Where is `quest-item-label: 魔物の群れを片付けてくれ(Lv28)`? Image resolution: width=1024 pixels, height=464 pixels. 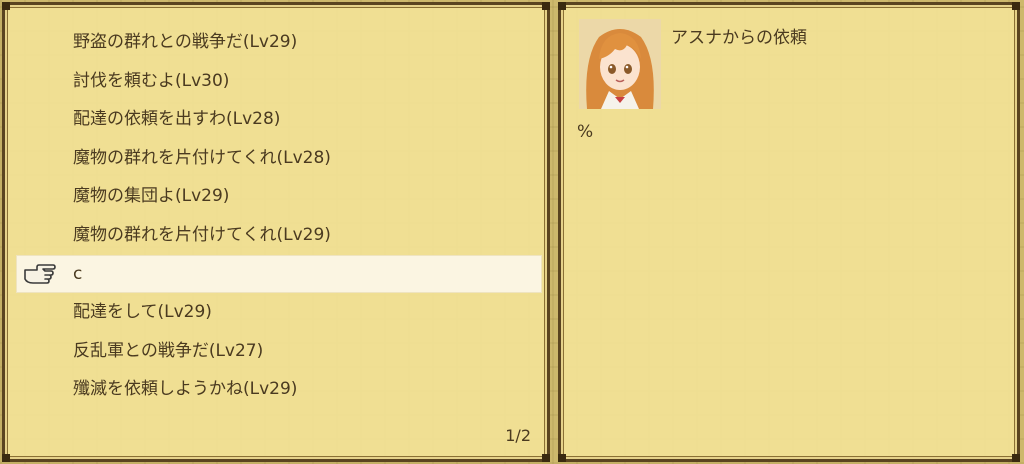
quest-item-label: 魔物の群れを片付けてくれ(Lv28) is located at coordinates (202, 158).